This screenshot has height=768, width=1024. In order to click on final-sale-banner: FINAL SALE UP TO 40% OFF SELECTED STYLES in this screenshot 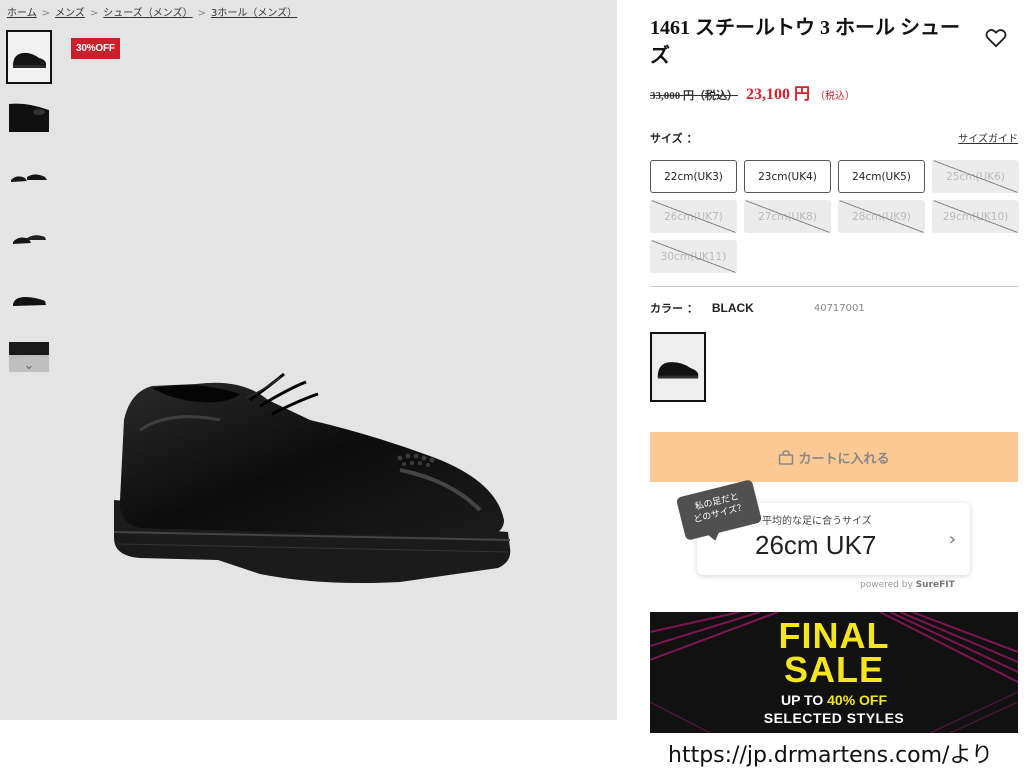, I will do `click(834, 672)`.